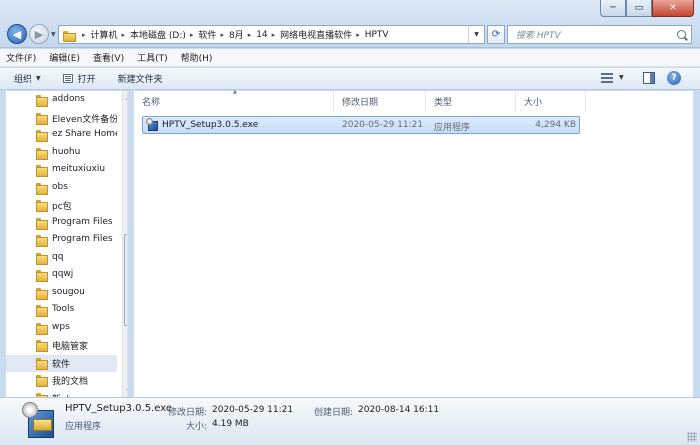 The image size is (700, 445). What do you see at coordinates (197, 427) in the screenshot?
I see `details-size-label: 大小:` at bounding box center [197, 427].